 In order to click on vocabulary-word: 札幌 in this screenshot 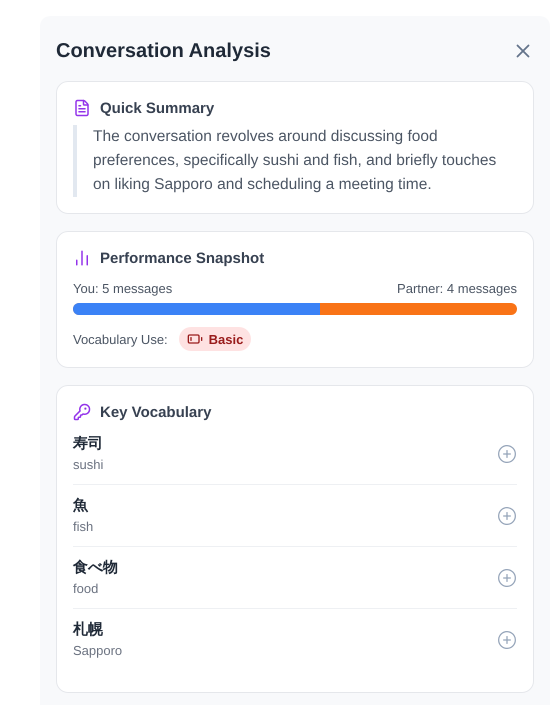, I will do `click(88, 630)`.